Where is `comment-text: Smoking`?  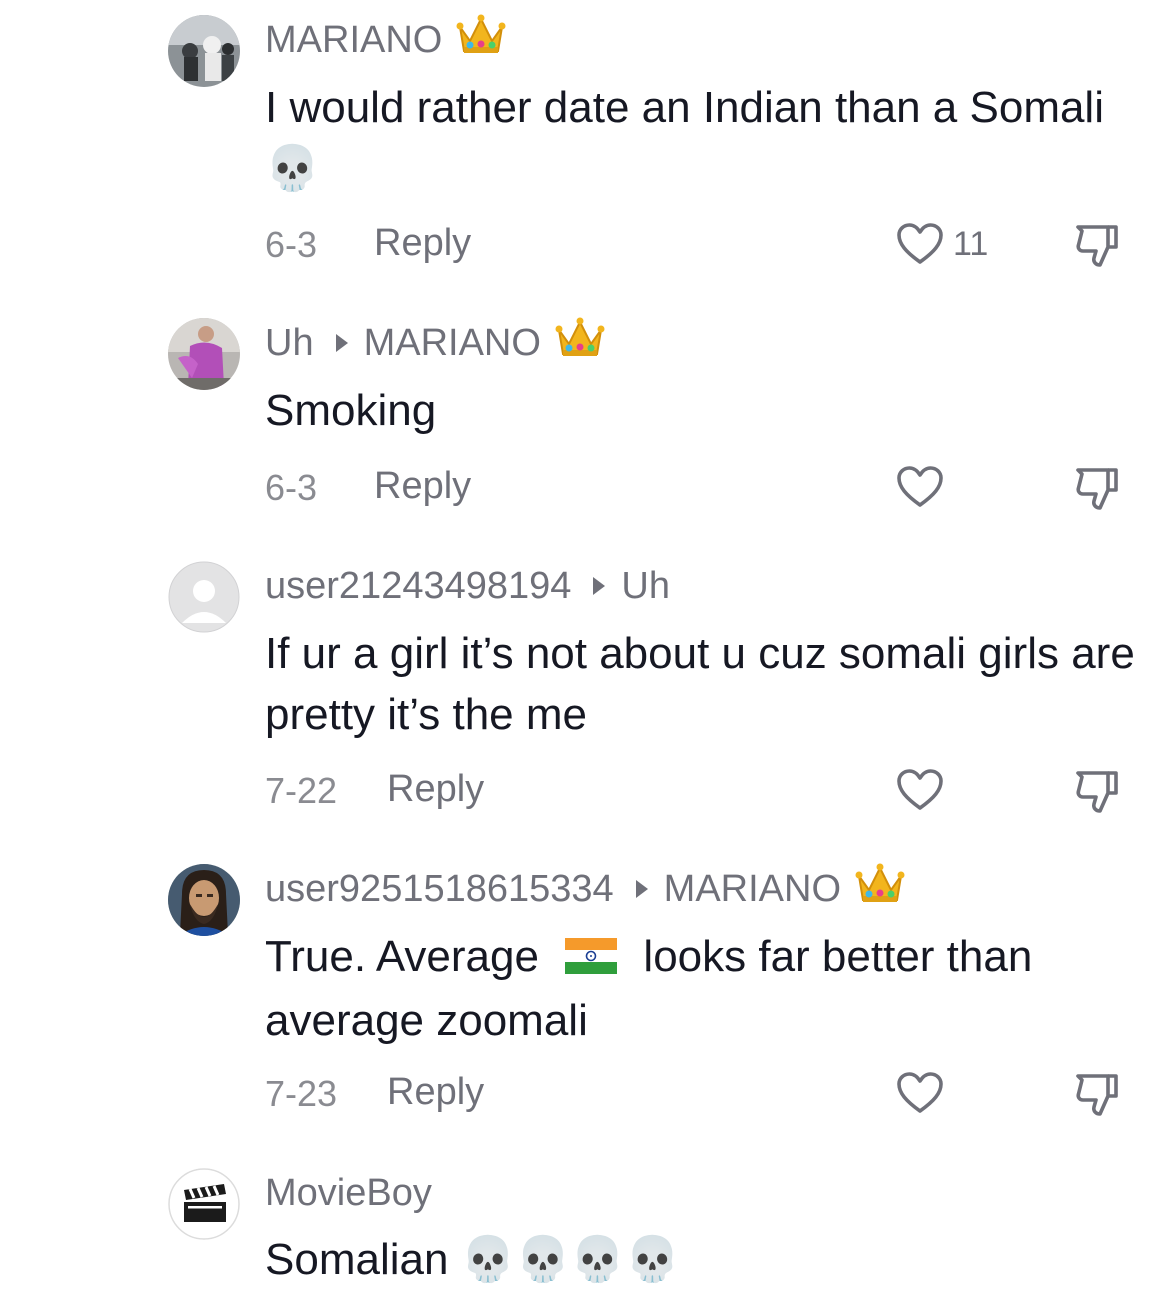 comment-text: Smoking is located at coordinates (351, 410).